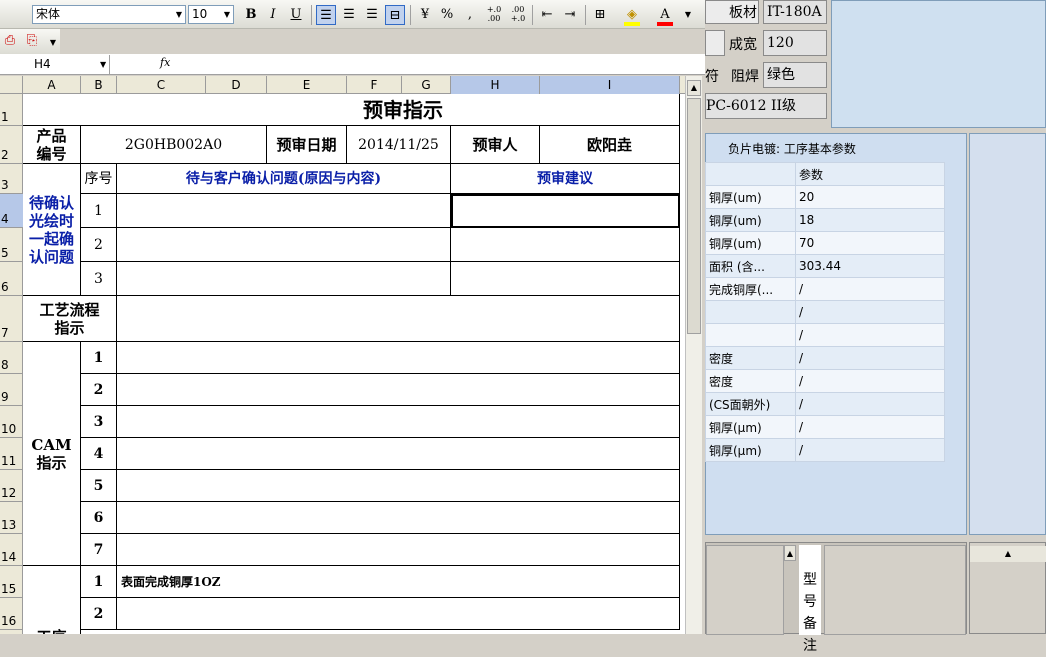 This screenshot has height=657, width=1046. Describe the element at coordinates (211, 14) in the screenshot. I see `font-size-combo: 10 ▼` at that location.